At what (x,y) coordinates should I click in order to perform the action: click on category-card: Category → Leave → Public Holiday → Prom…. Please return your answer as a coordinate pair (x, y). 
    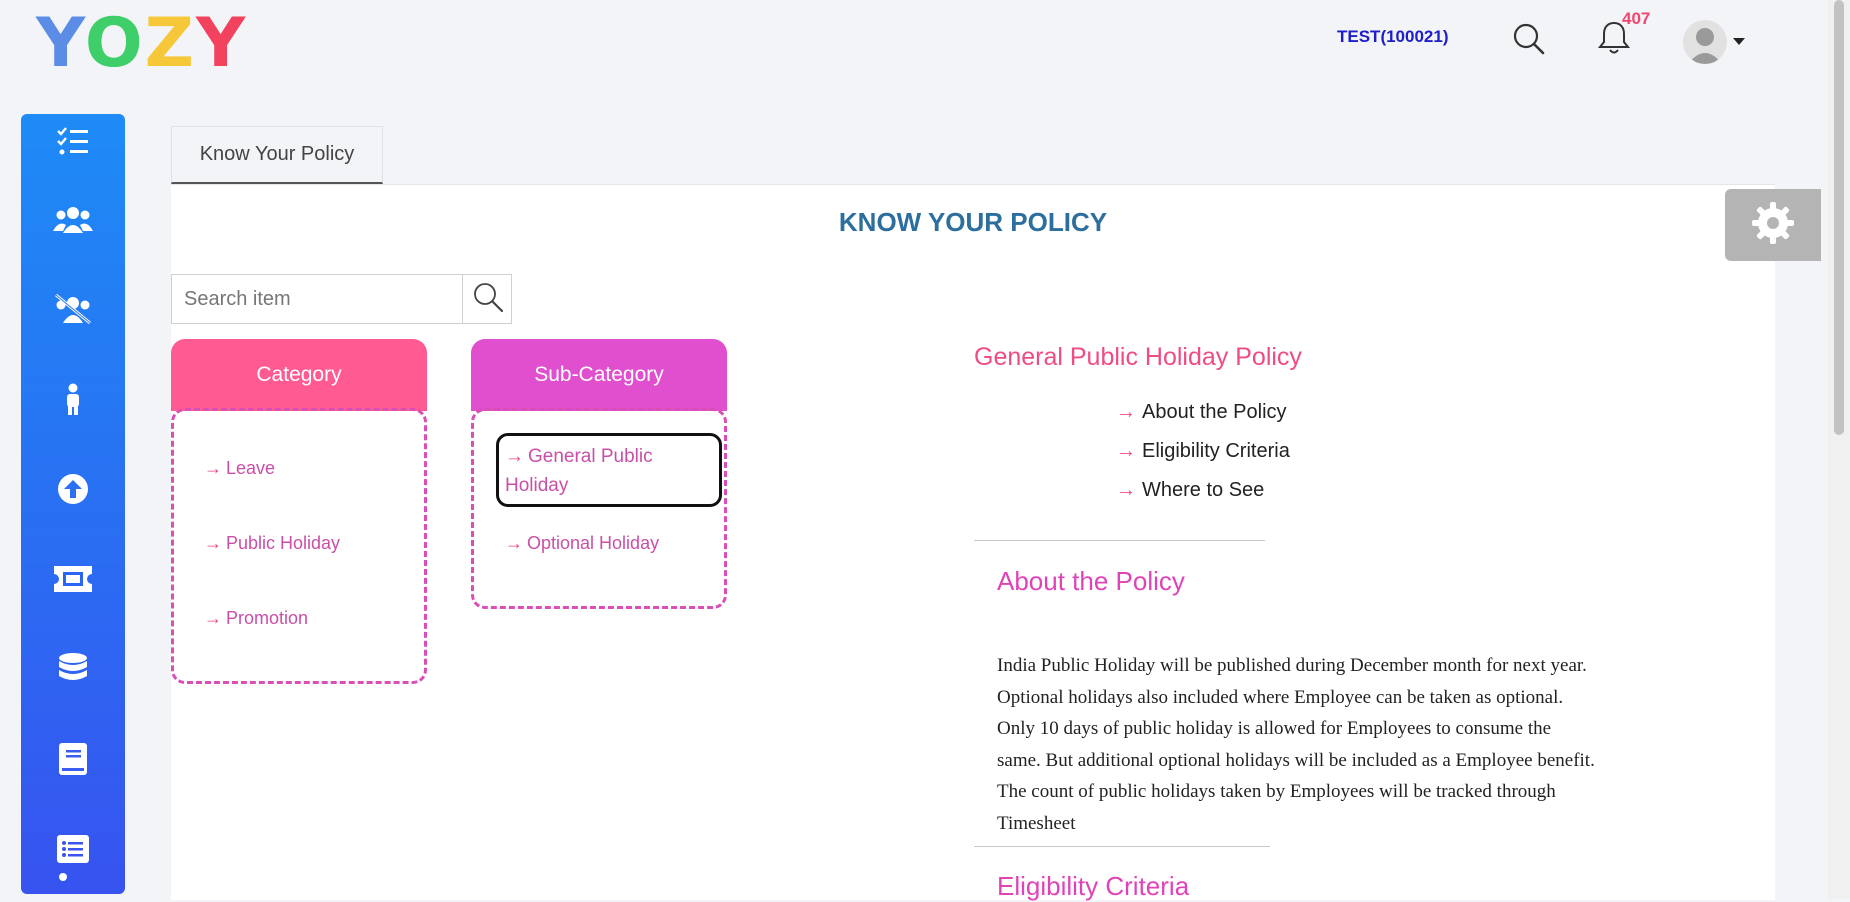
    Looking at the image, I should click on (299, 511).